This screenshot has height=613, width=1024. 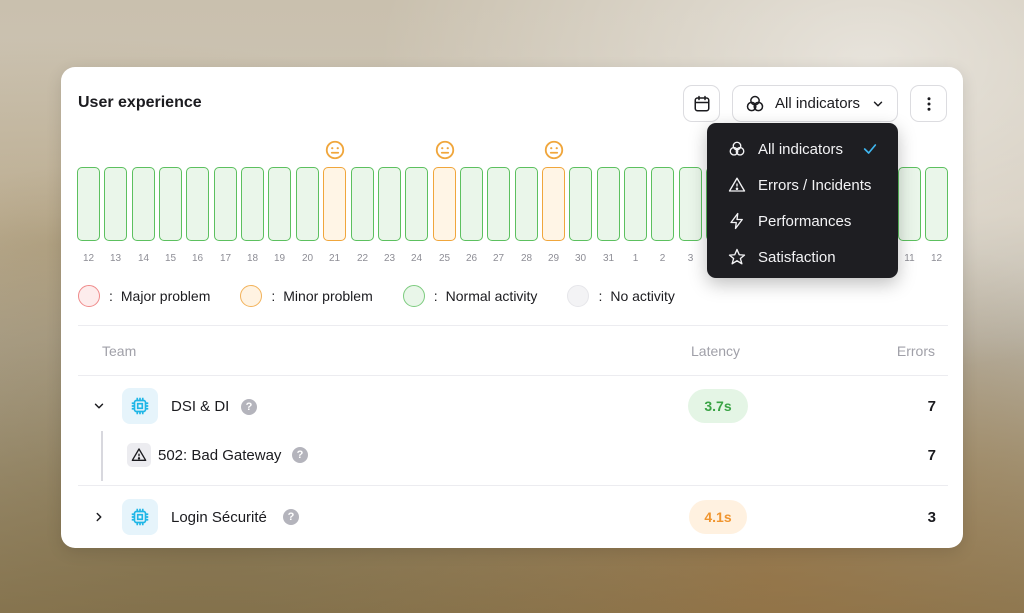 I want to click on menu-item-all-indicators: All indicators, so click(x=802, y=149).